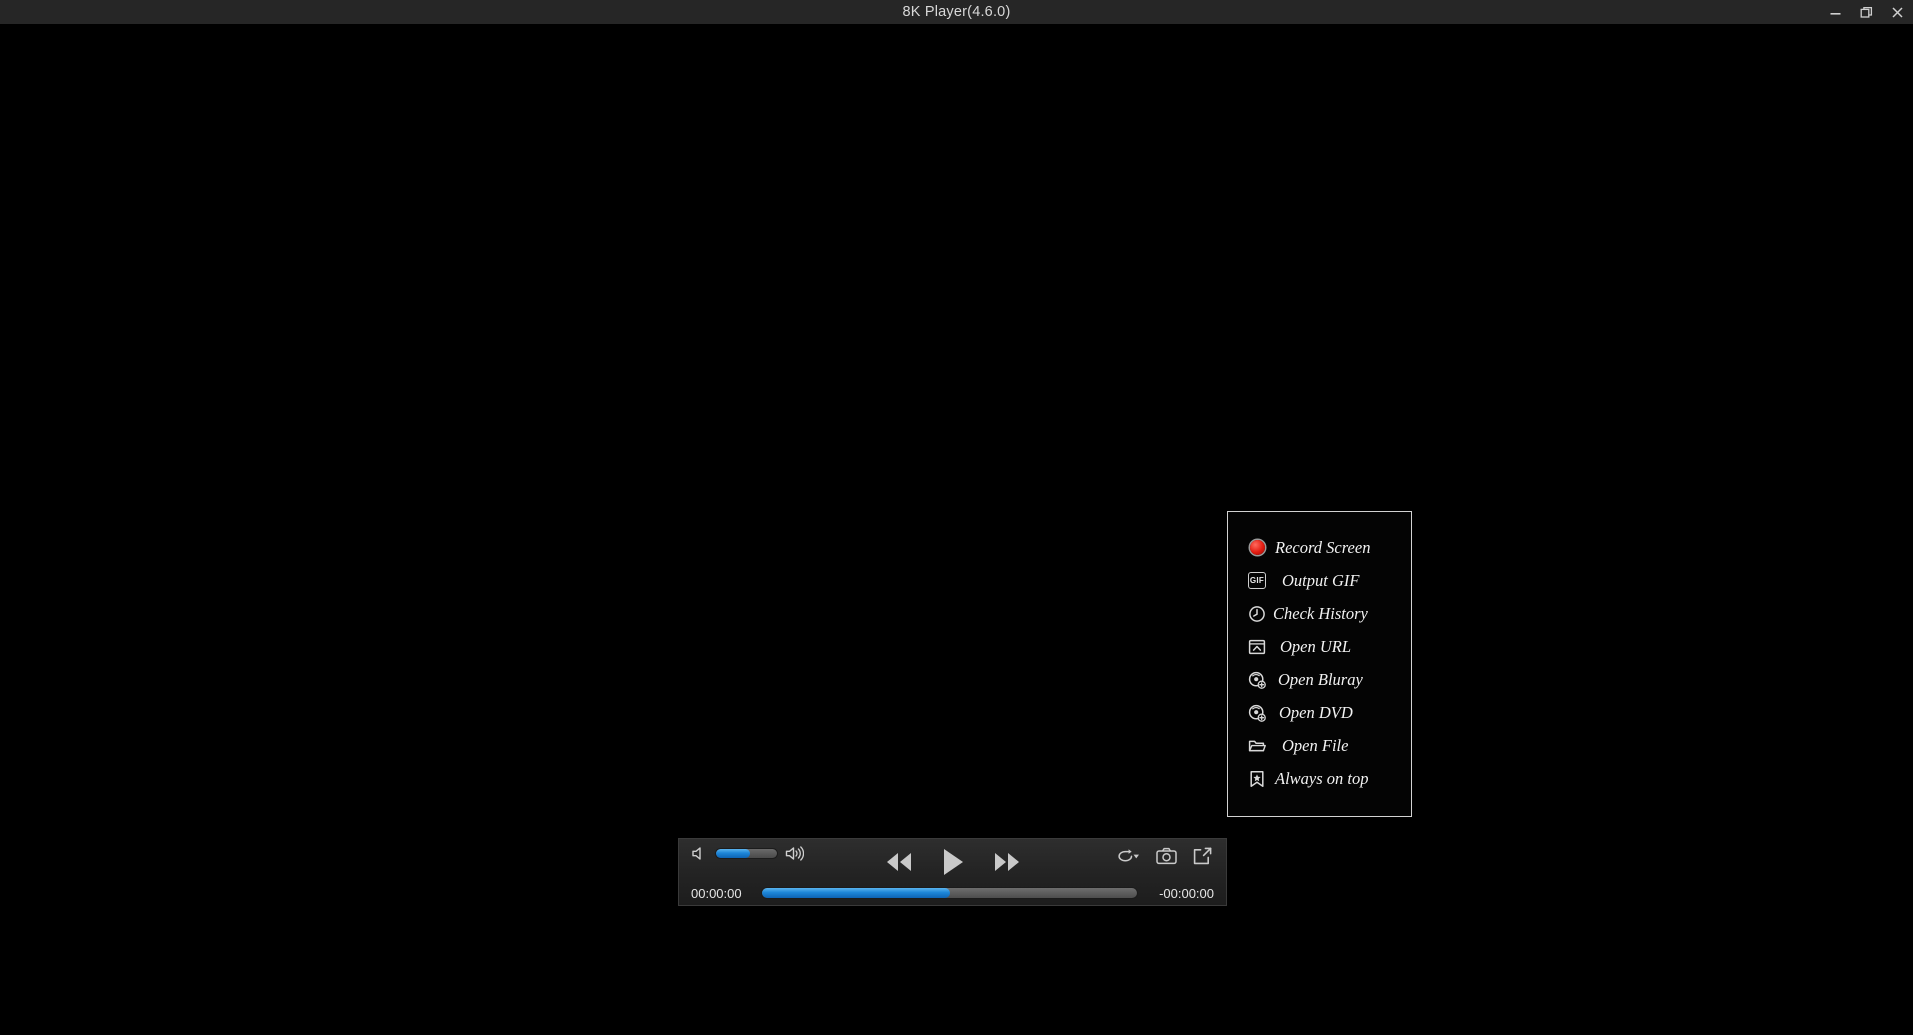 This screenshot has height=1035, width=1913. I want to click on menu-item-label: Open DVD, so click(1316, 712).